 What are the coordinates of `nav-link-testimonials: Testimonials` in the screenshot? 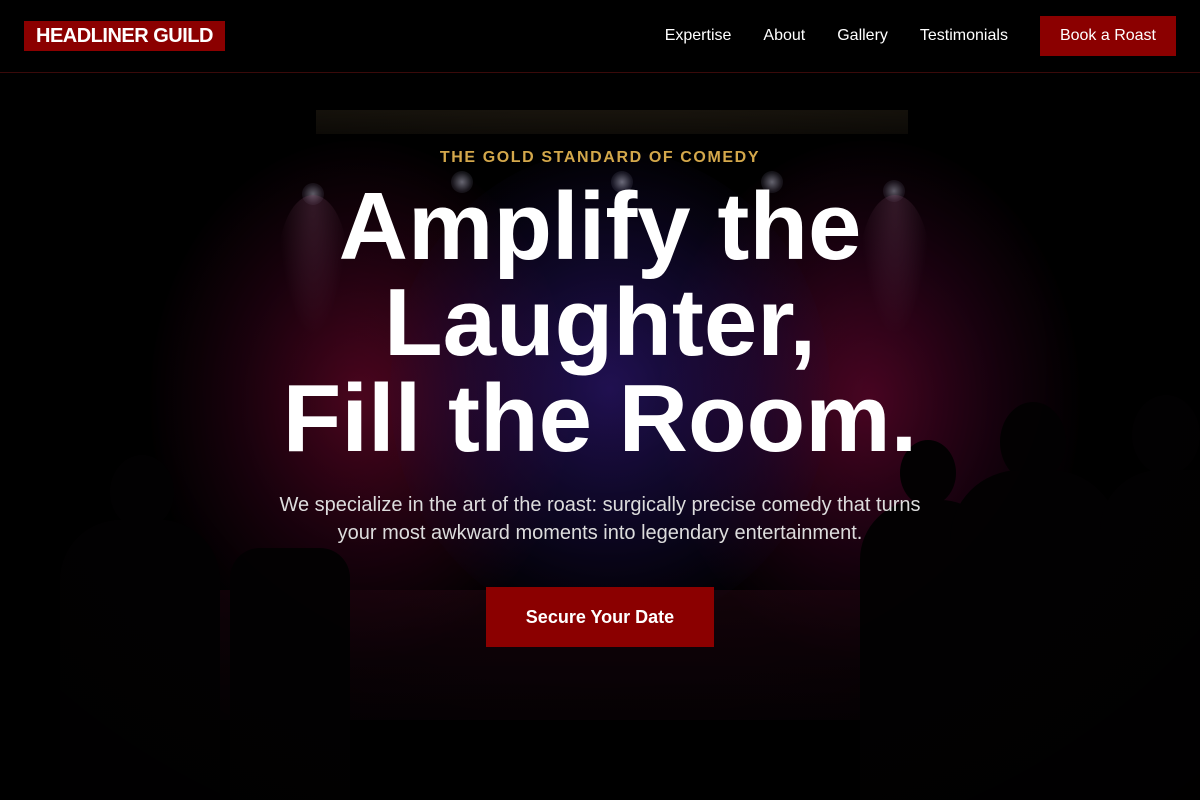 It's located at (964, 36).